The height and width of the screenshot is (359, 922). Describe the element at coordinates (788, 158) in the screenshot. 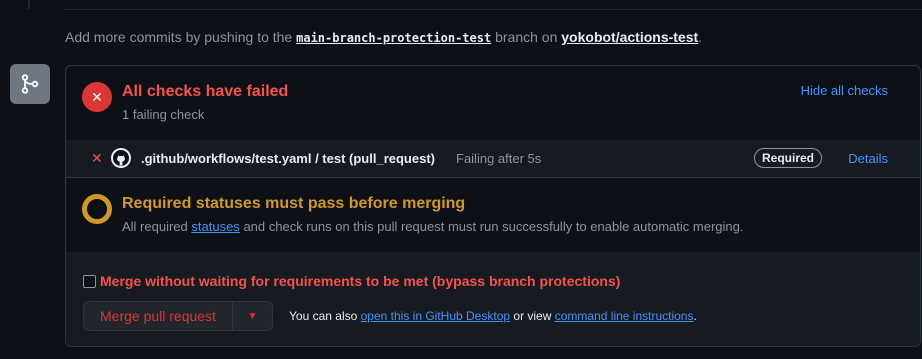

I see `required-badge: Required` at that location.